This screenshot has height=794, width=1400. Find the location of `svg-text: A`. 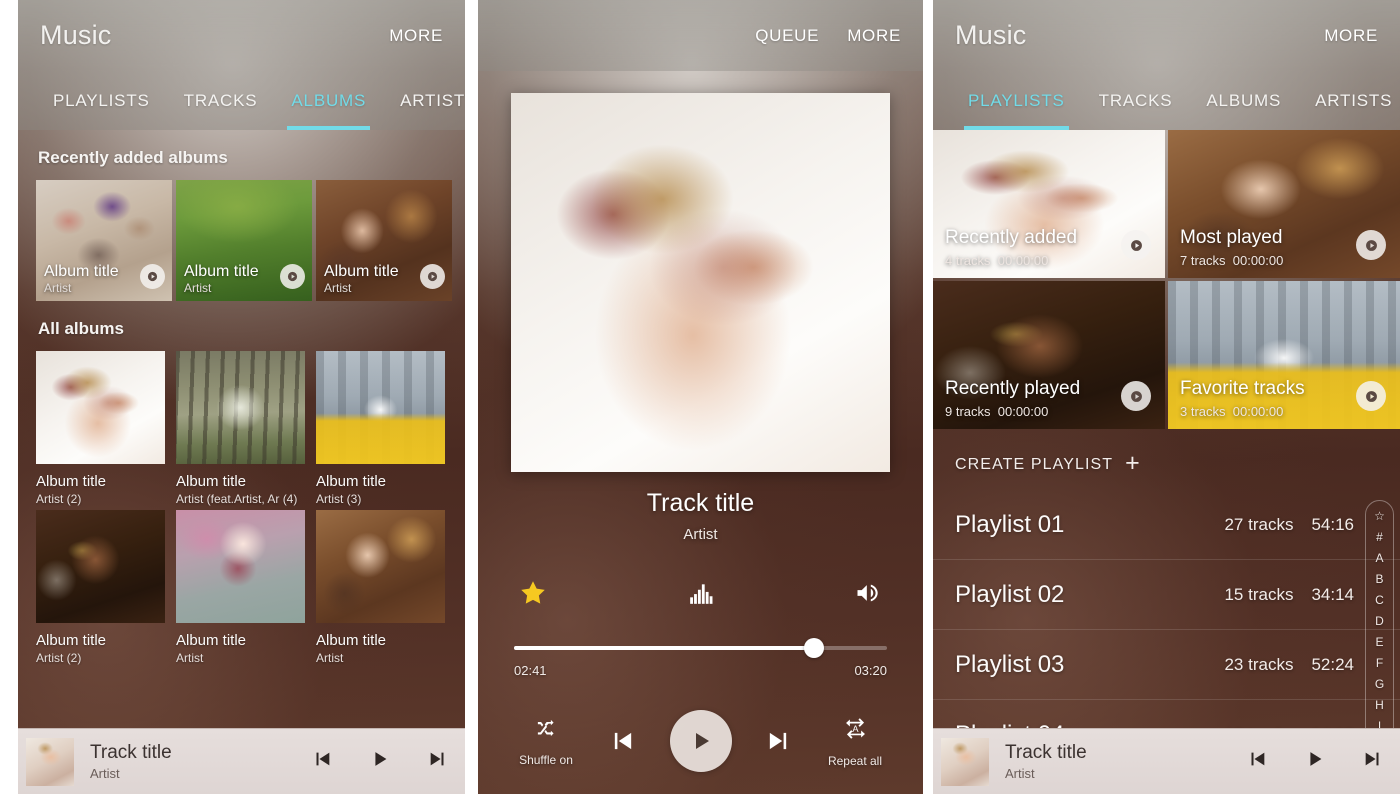

svg-text: A is located at coordinates (855, 728).